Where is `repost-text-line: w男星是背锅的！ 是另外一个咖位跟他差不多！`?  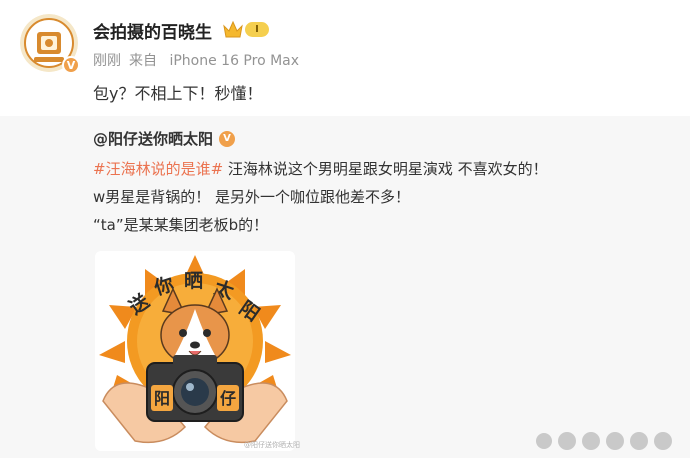
repost-text-line: w男星是背锅的！ 是另外一个咖位跟他差不多！ is located at coordinates (252, 197).